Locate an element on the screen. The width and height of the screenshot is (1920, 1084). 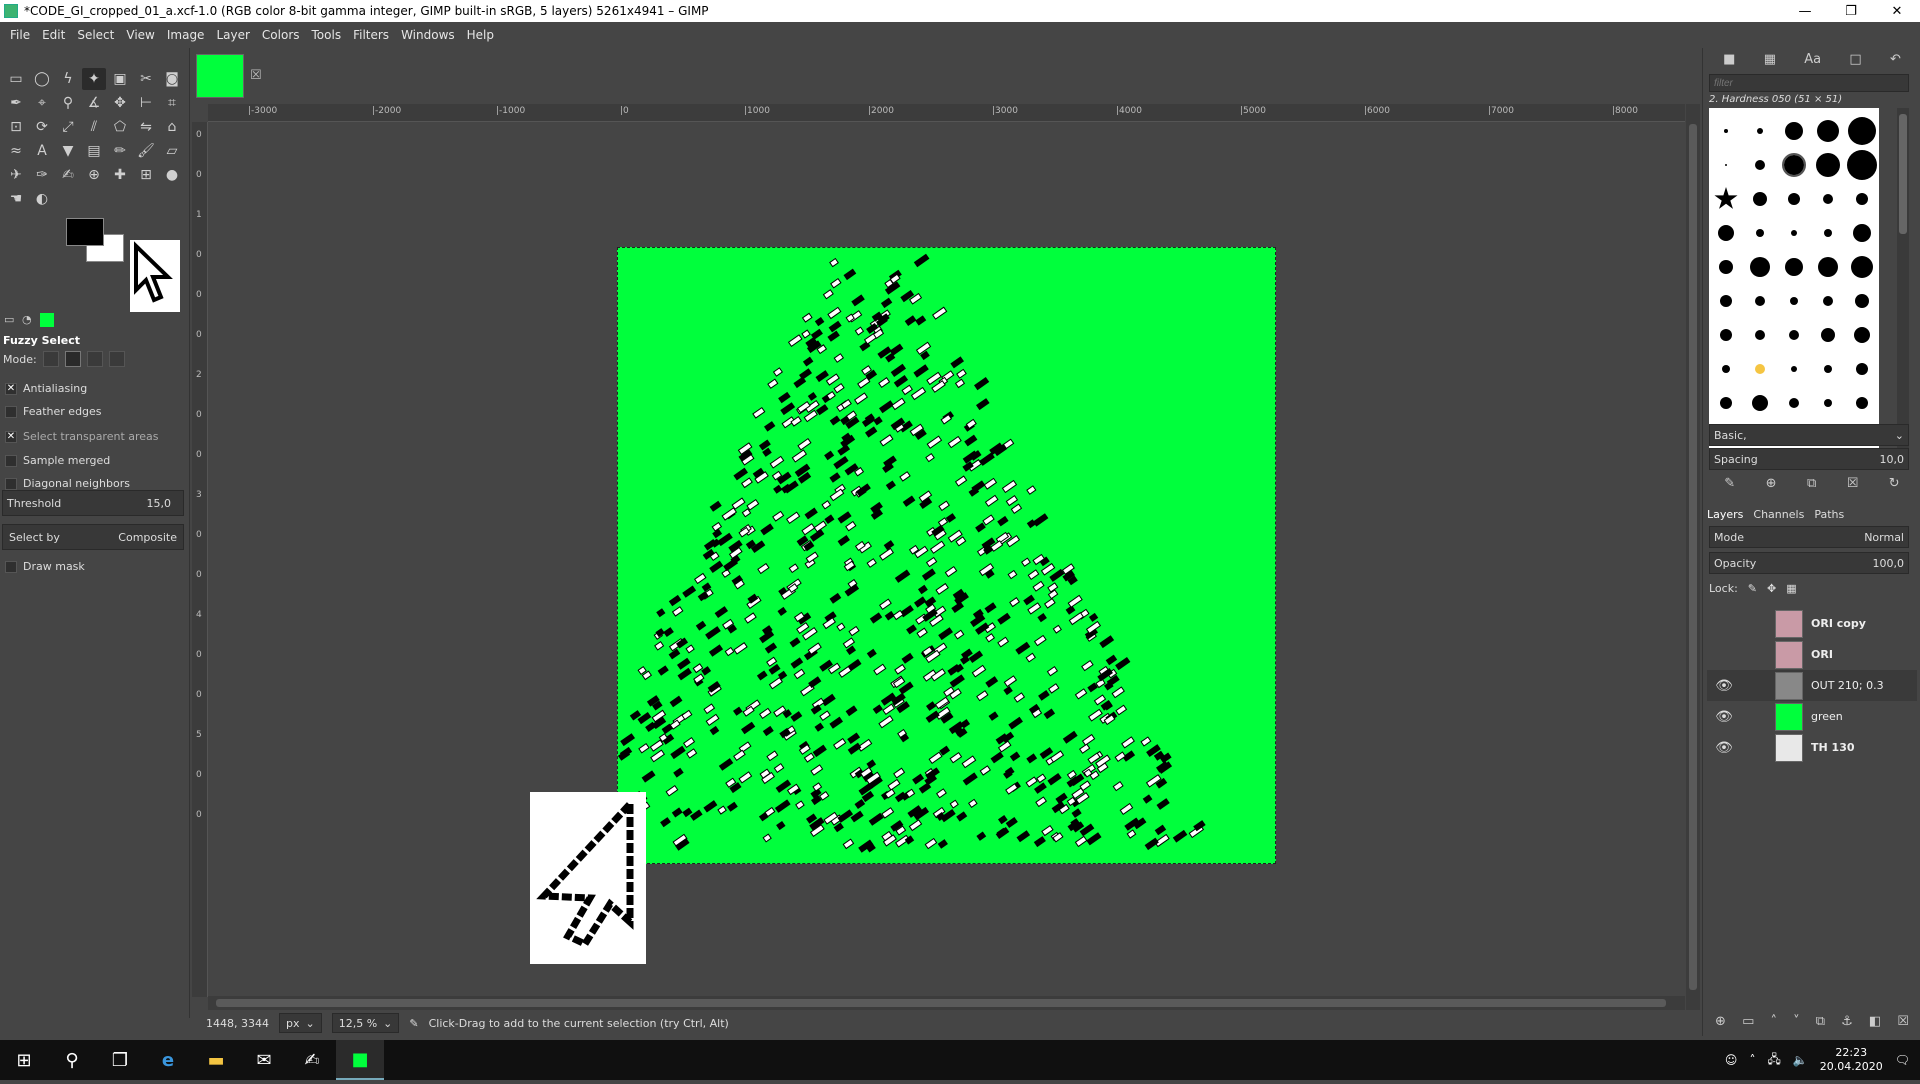
paintbrush-tool-icon: 🖌 is located at coordinates (146, 151).